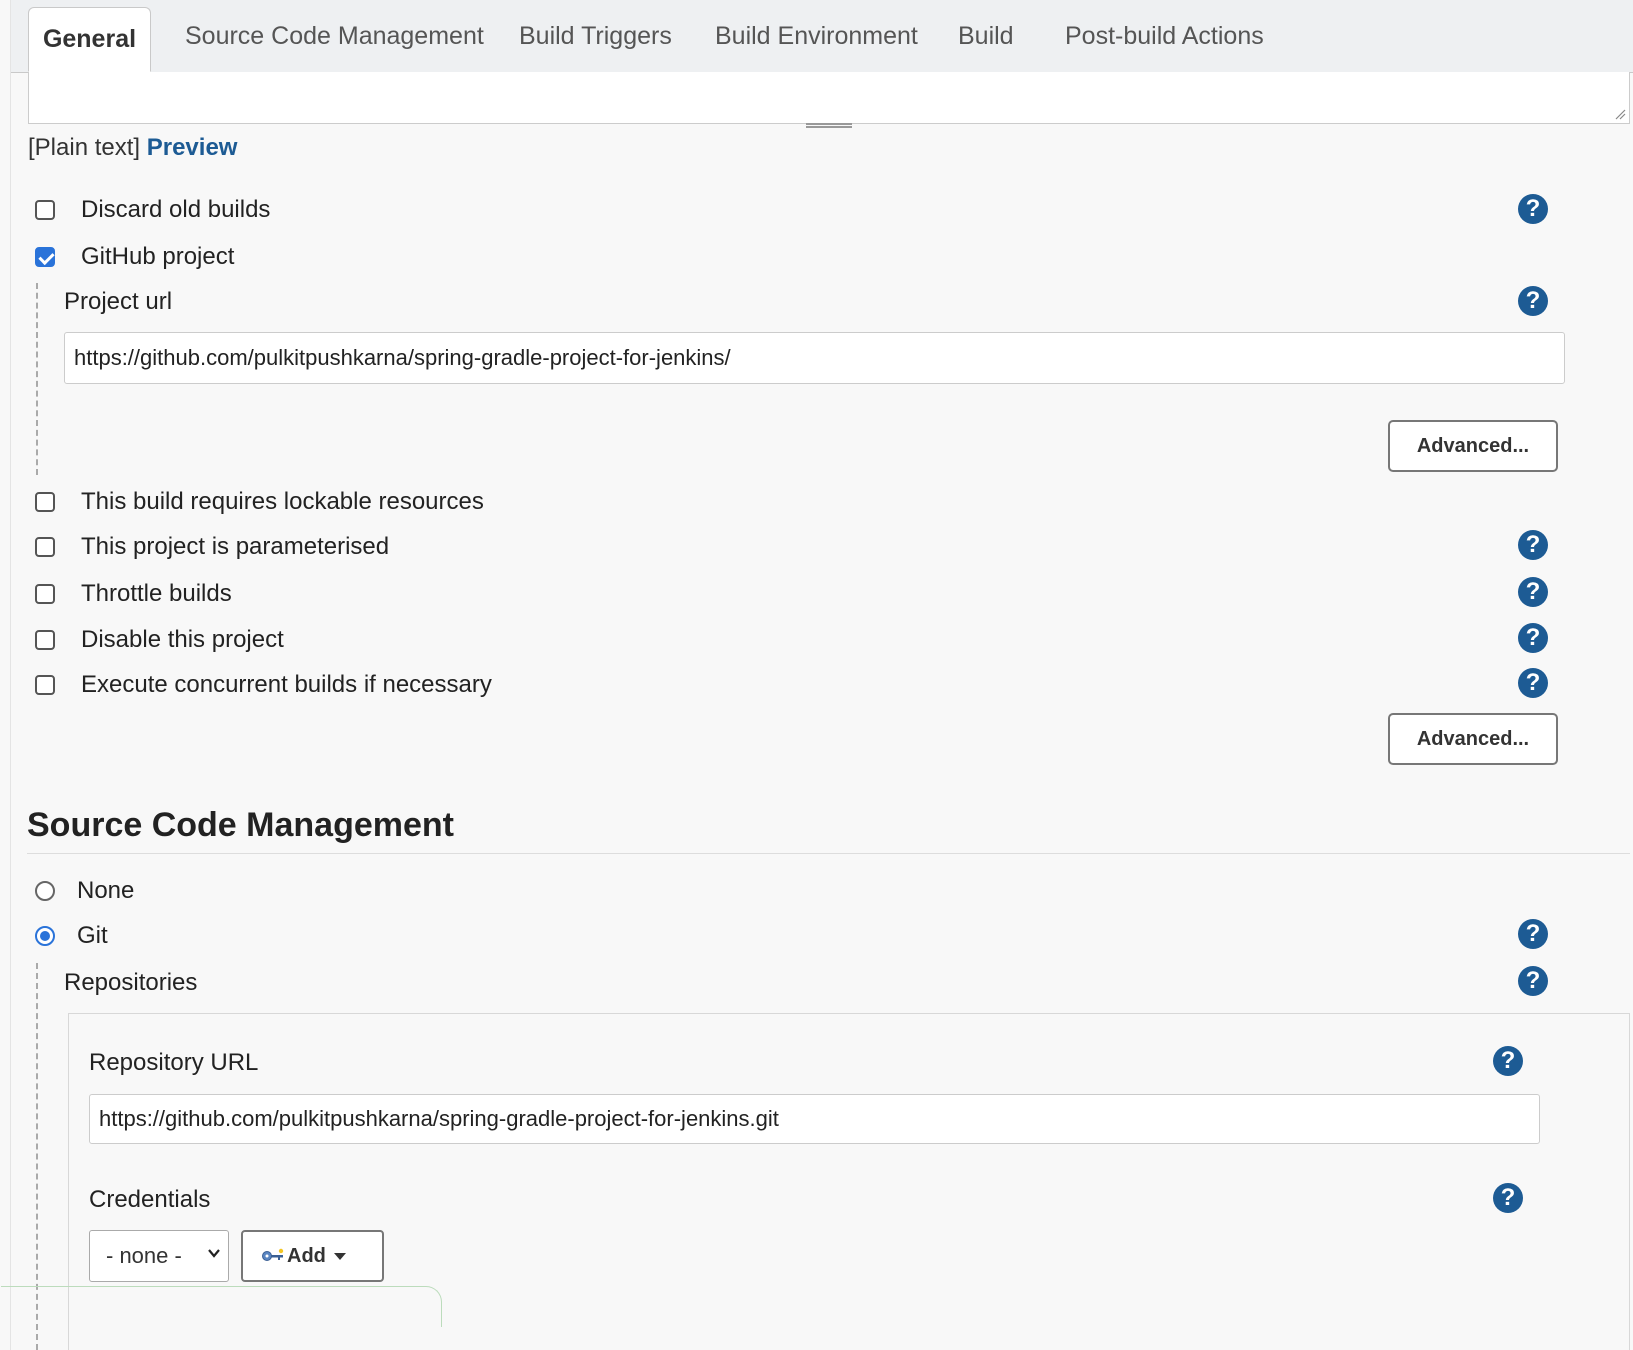 The width and height of the screenshot is (1633, 1350). I want to click on caret-down-icon, so click(339, 1256).